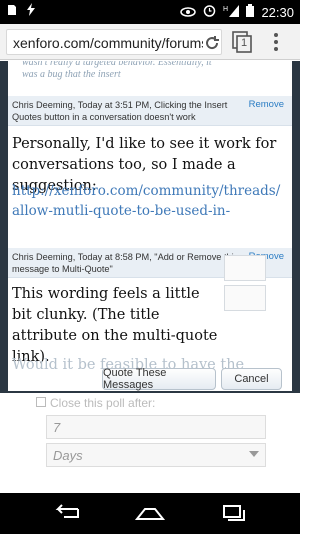 The height and width of the screenshot is (534, 320). What do you see at coordinates (276, 42) in the screenshot?
I see `overflow-menu-icon` at bounding box center [276, 42].